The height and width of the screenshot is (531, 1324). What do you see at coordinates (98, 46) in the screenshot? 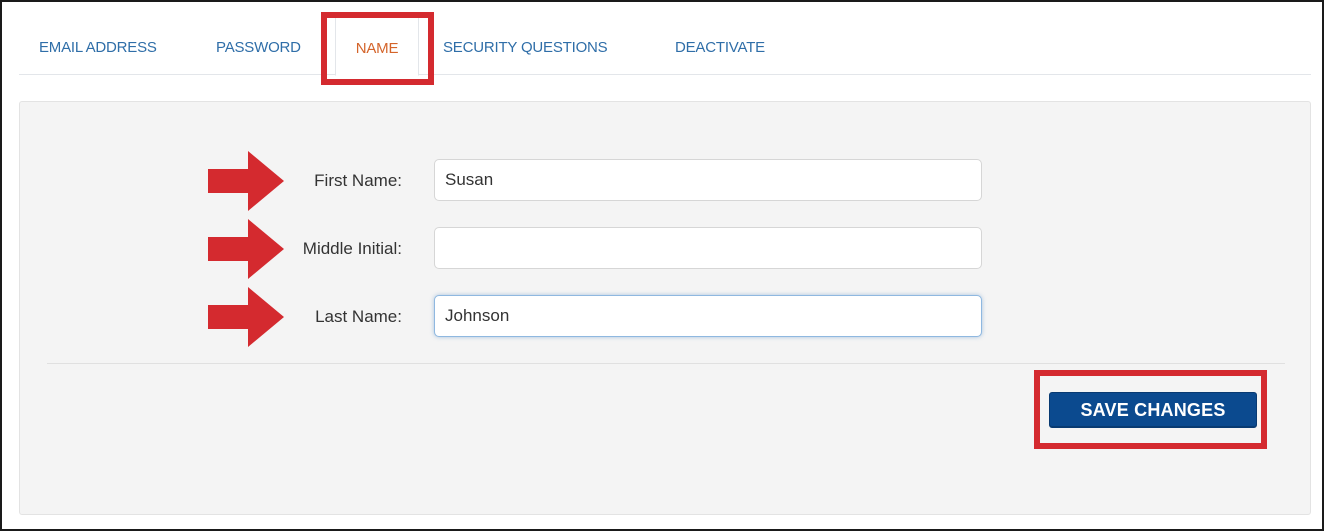
I see `tab-email-address: EMAIL ADDRESS` at bounding box center [98, 46].